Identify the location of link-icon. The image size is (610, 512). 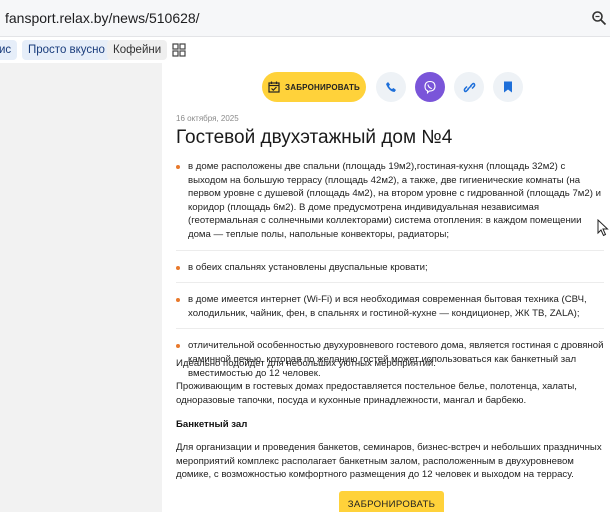
(469, 87).